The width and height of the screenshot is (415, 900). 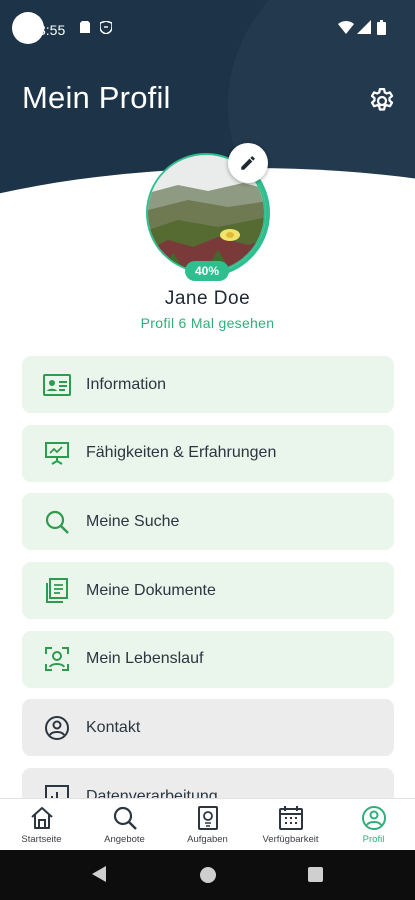 I want to click on user-name: Jane Doe, so click(x=207, y=298).